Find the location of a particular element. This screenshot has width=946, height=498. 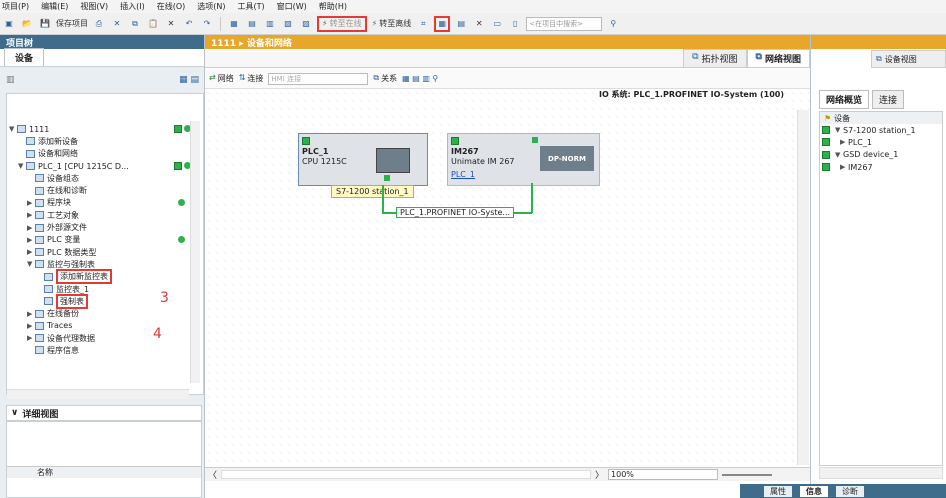

simulation-icon: ▧ is located at coordinates (288, 24).